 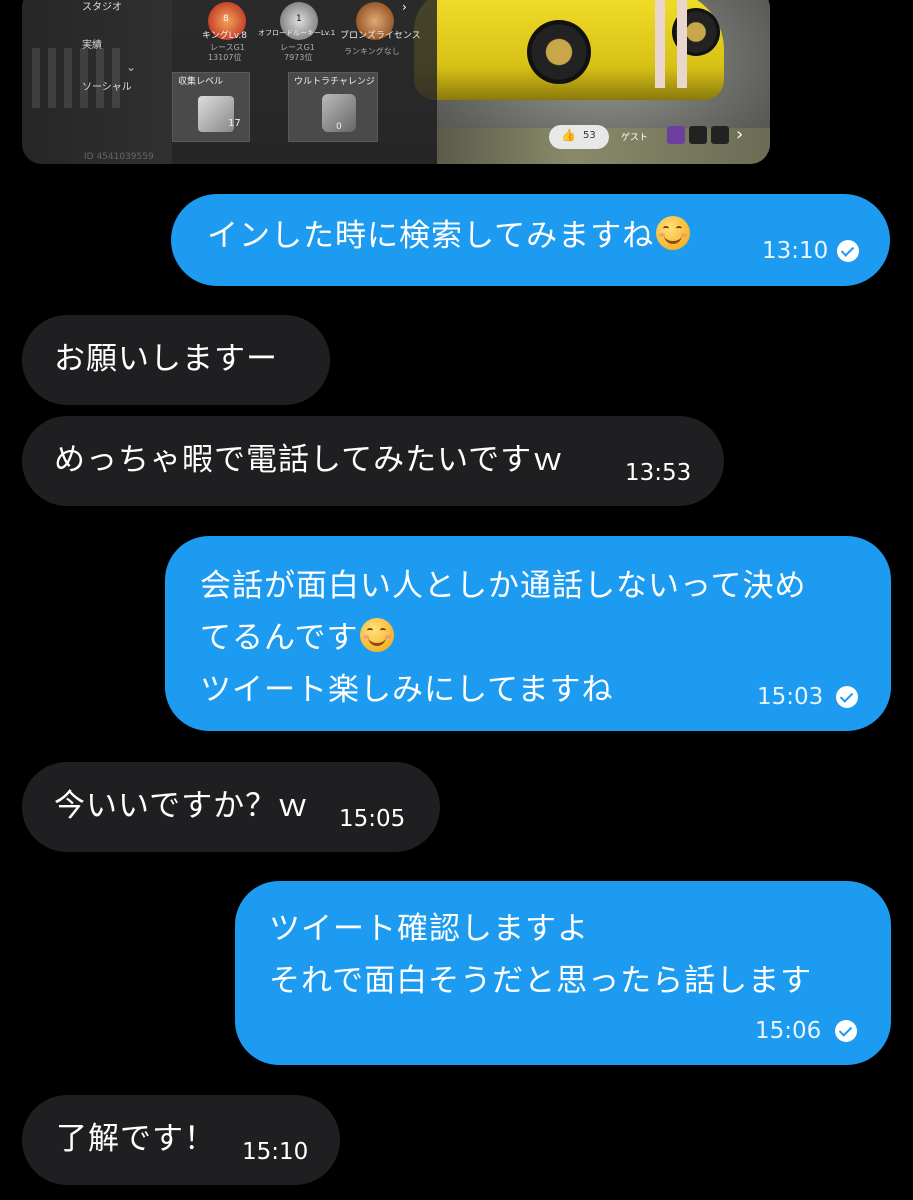 I want to click on message-time: 13:53, so click(x=658, y=473).